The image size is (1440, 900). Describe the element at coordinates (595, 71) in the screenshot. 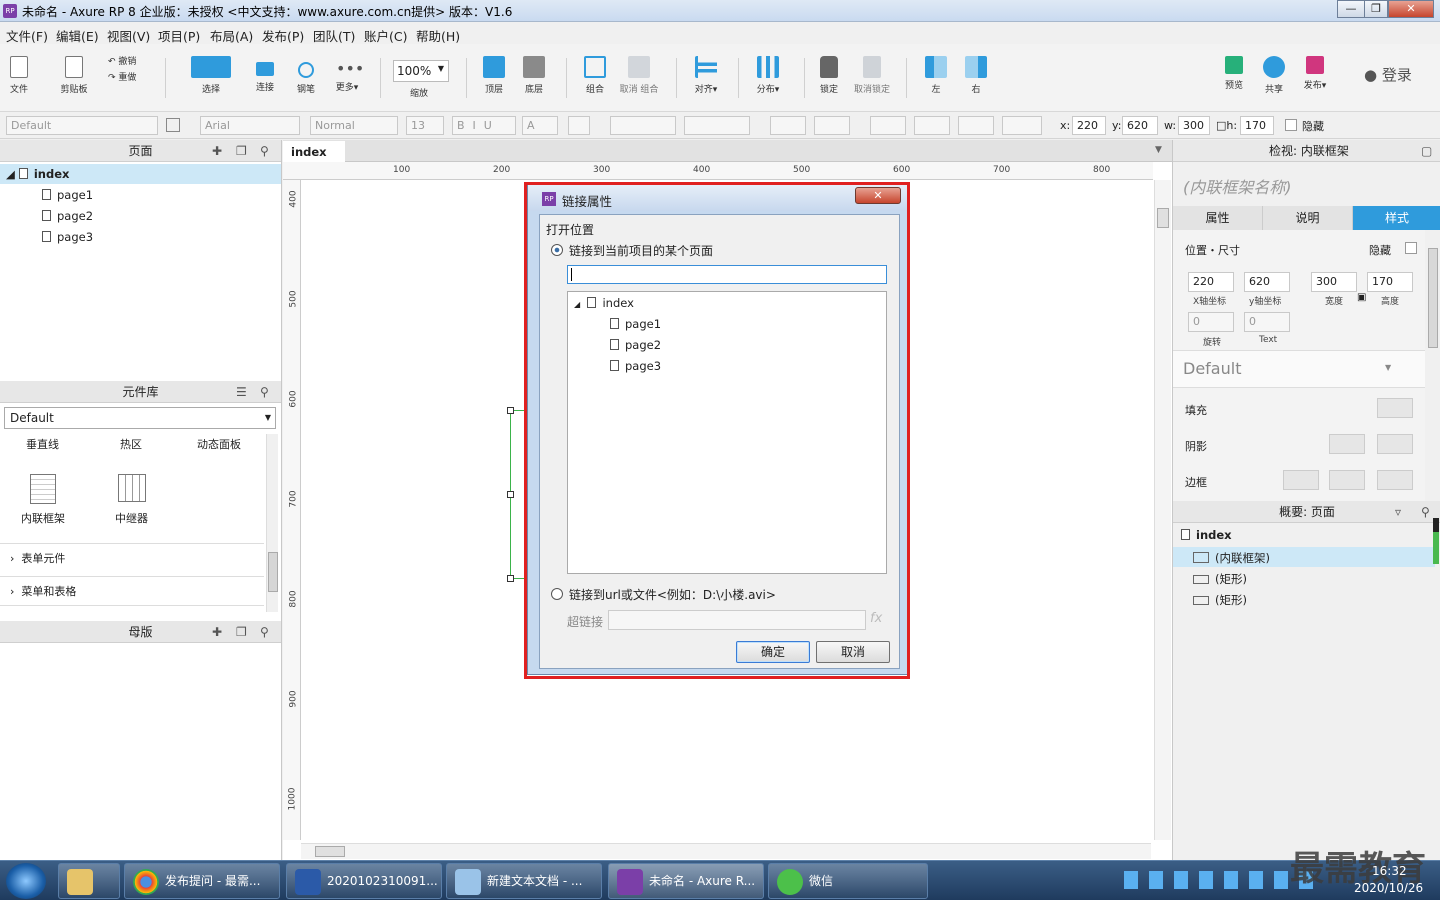

I see `group-tool: 组合` at that location.